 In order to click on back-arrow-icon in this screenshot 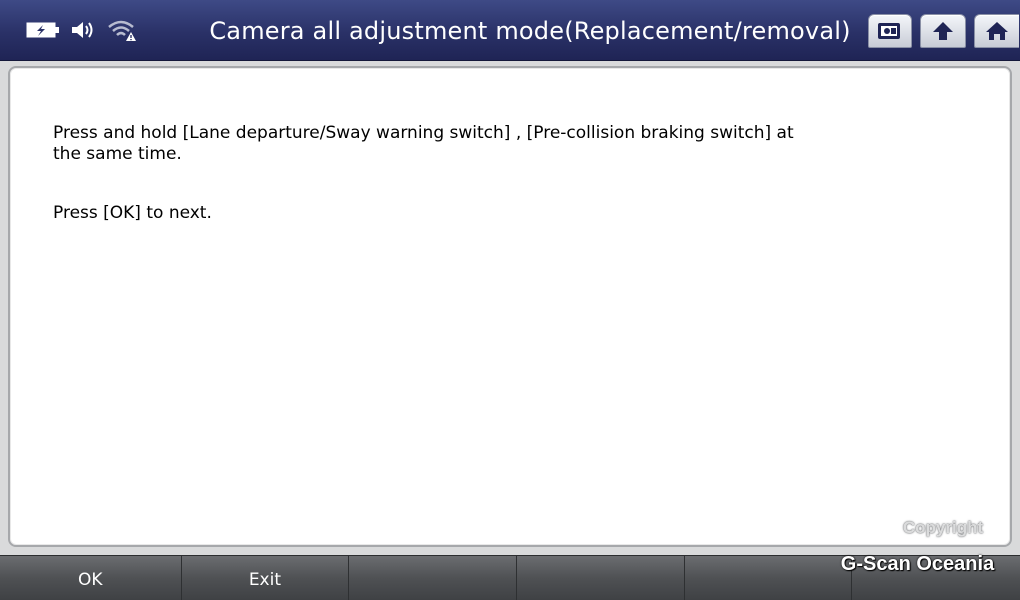, I will do `click(943, 31)`.